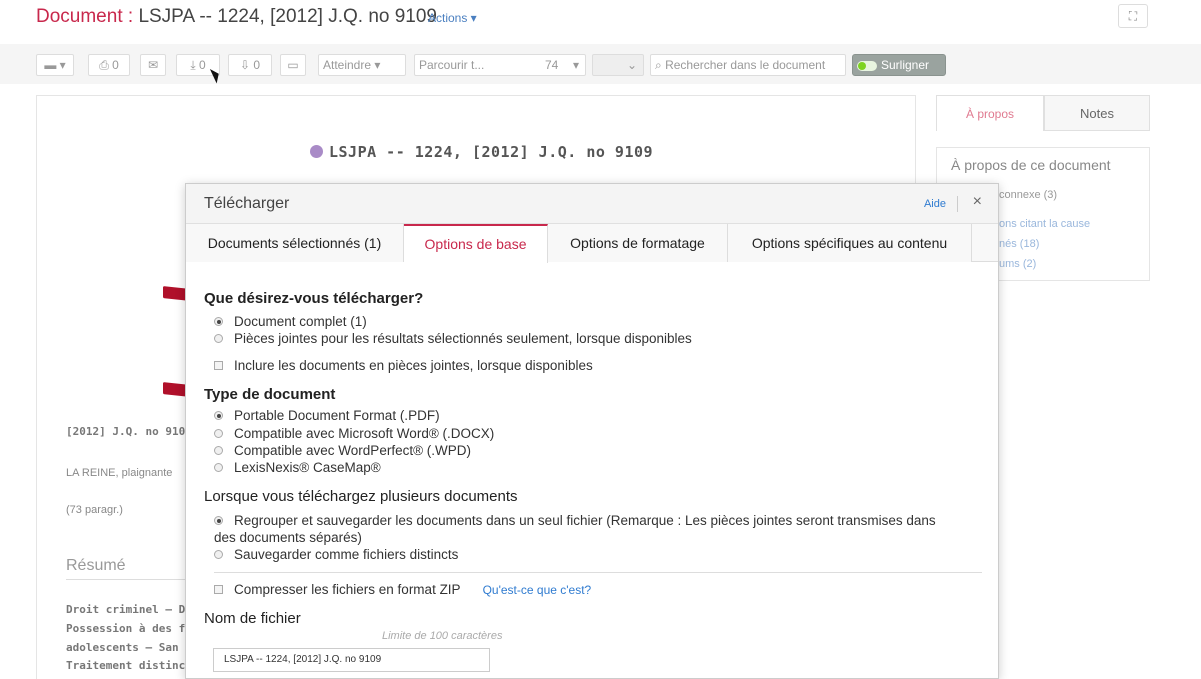  Describe the element at coordinates (119, 473) in the screenshot. I see `document-parties: LA REINE, plaignante` at that location.